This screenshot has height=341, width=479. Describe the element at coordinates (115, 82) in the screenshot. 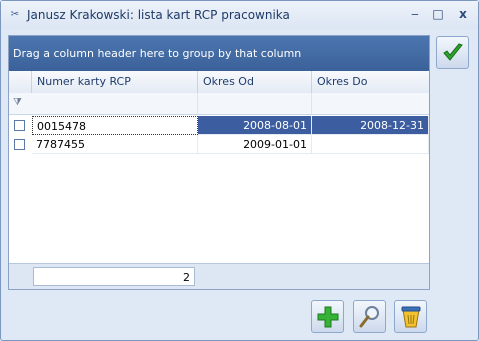

I see `column-header-numer: Numer karty RCP` at that location.